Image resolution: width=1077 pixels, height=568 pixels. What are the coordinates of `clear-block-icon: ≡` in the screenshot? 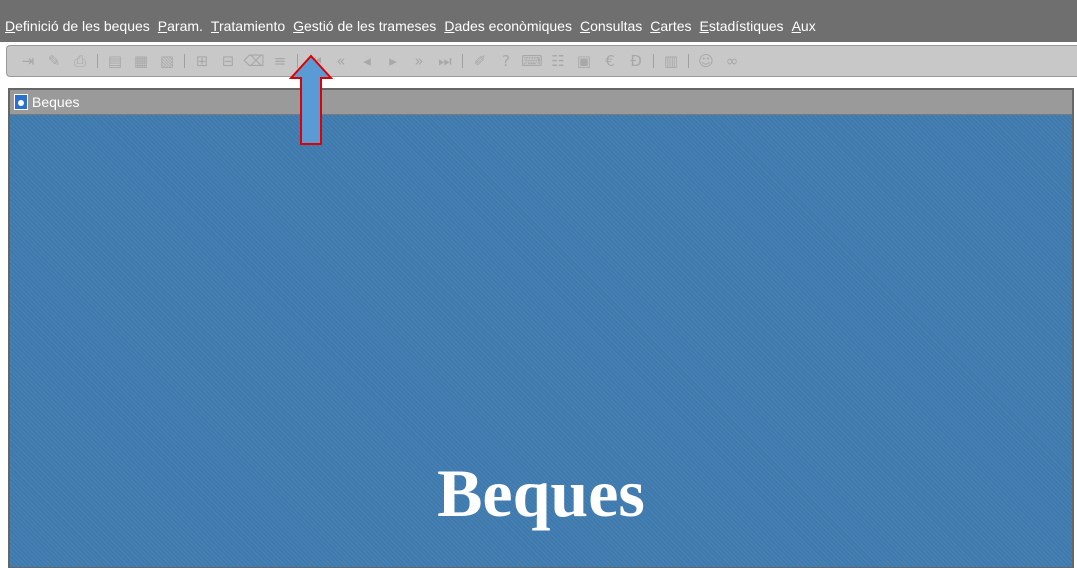 It's located at (280, 61).